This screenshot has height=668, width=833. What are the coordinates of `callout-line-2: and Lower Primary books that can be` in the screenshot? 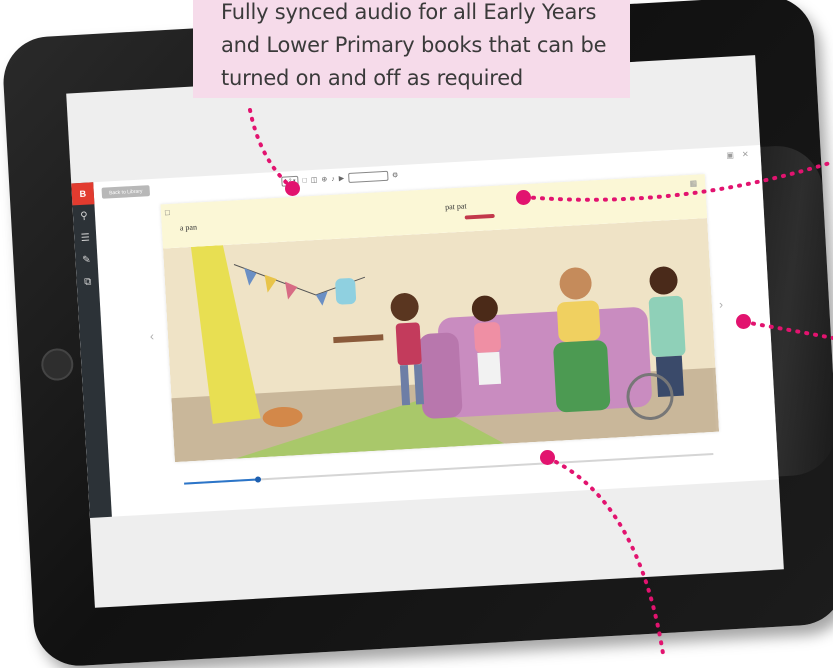 It's located at (414, 45).